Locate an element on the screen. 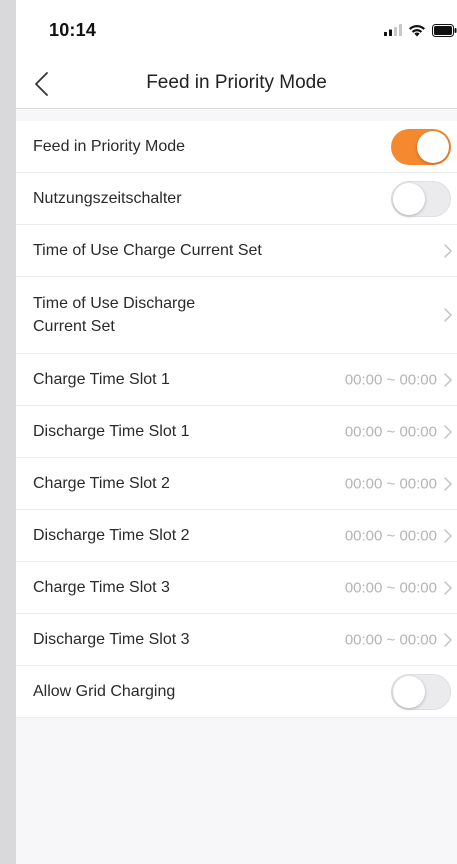 Image resolution: width=457 pixels, height=864 pixels. row-label: Feed in Priority Mode is located at coordinates (109, 146).